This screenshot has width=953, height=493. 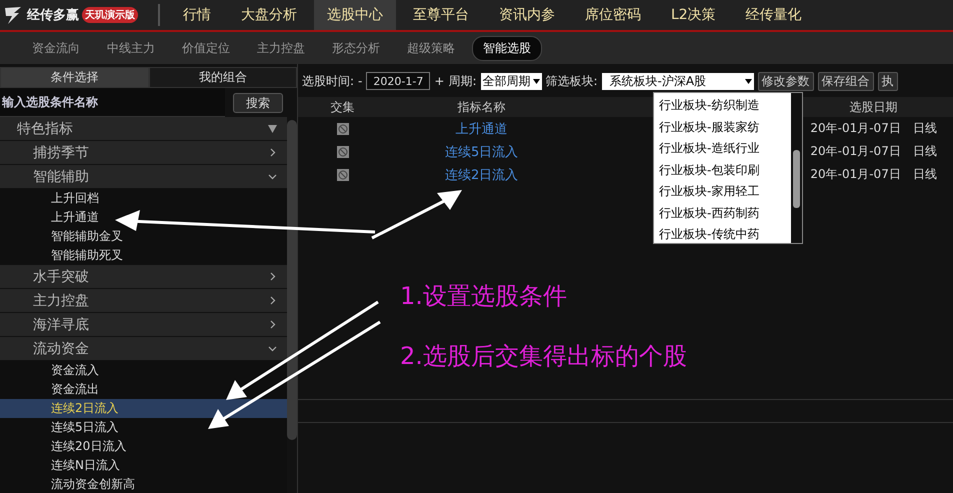 I want to click on dropdown-option: 行业板块-造纸行业, so click(x=722, y=149).